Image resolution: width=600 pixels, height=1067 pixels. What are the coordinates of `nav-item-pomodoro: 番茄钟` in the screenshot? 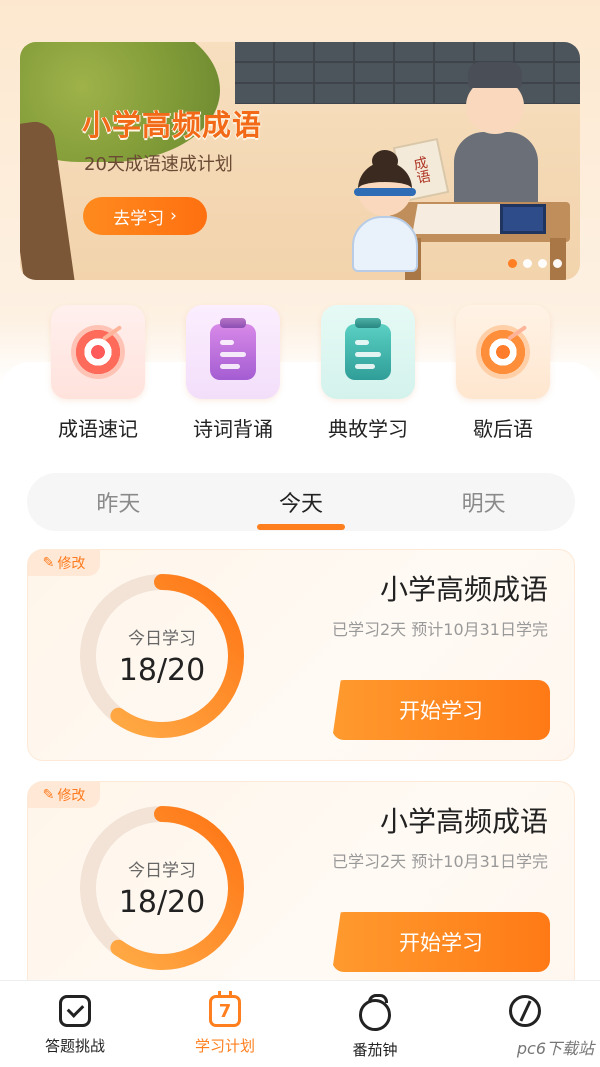 It's located at (375, 1024).